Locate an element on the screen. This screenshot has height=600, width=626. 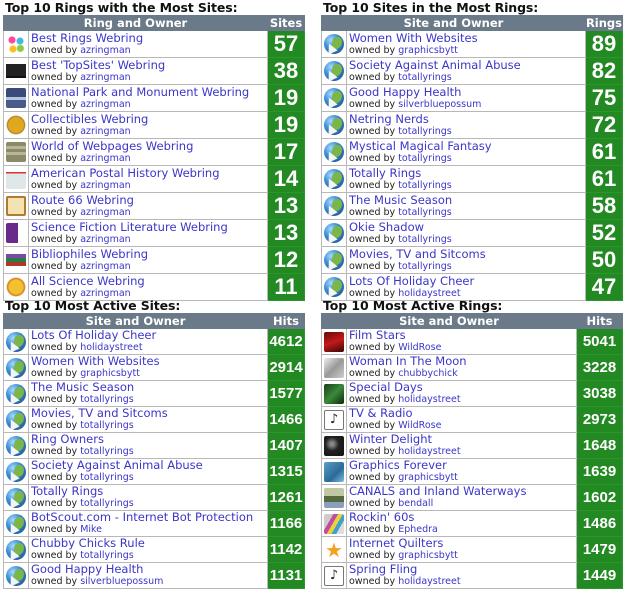
entry-name-link: Chubby Chicks Rule is located at coordinates (149, 543).